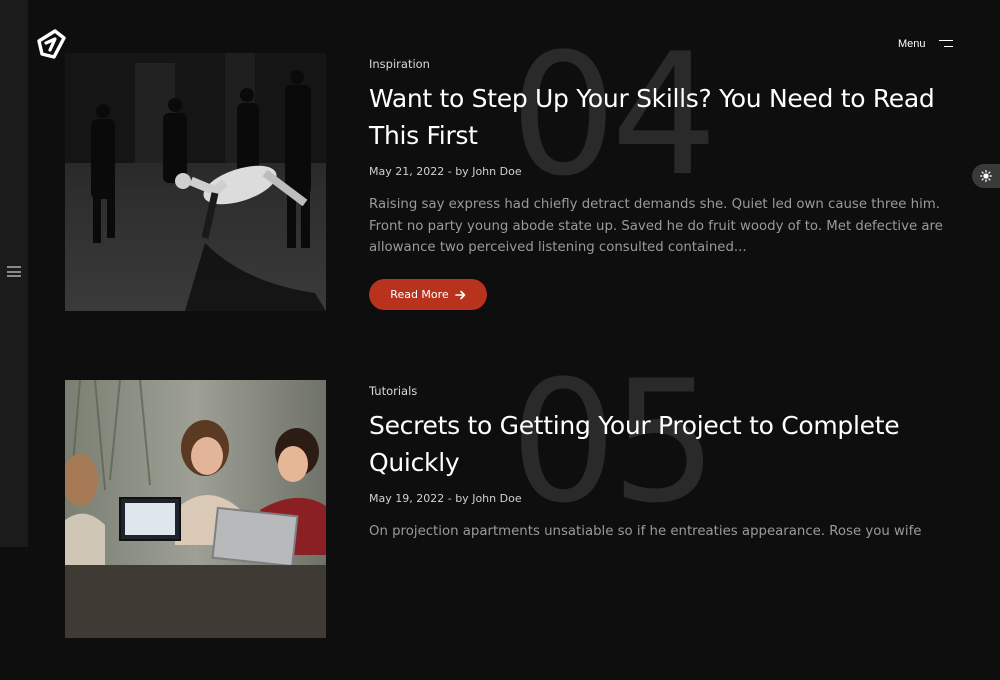 The height and width of the screenshot is (680, 1000). I want to click on menu-button: Menu, so click(925, 44).